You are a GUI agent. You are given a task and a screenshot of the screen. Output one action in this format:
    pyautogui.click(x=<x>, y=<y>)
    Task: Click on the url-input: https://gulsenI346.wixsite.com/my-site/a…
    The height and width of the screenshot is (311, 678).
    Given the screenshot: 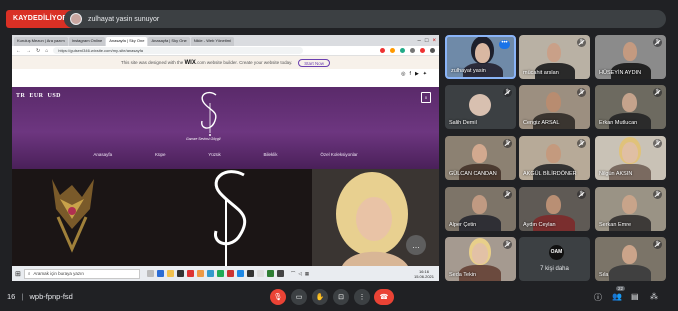 What is the action you would take?
    pyautogui.click(x=178, y=50)
    